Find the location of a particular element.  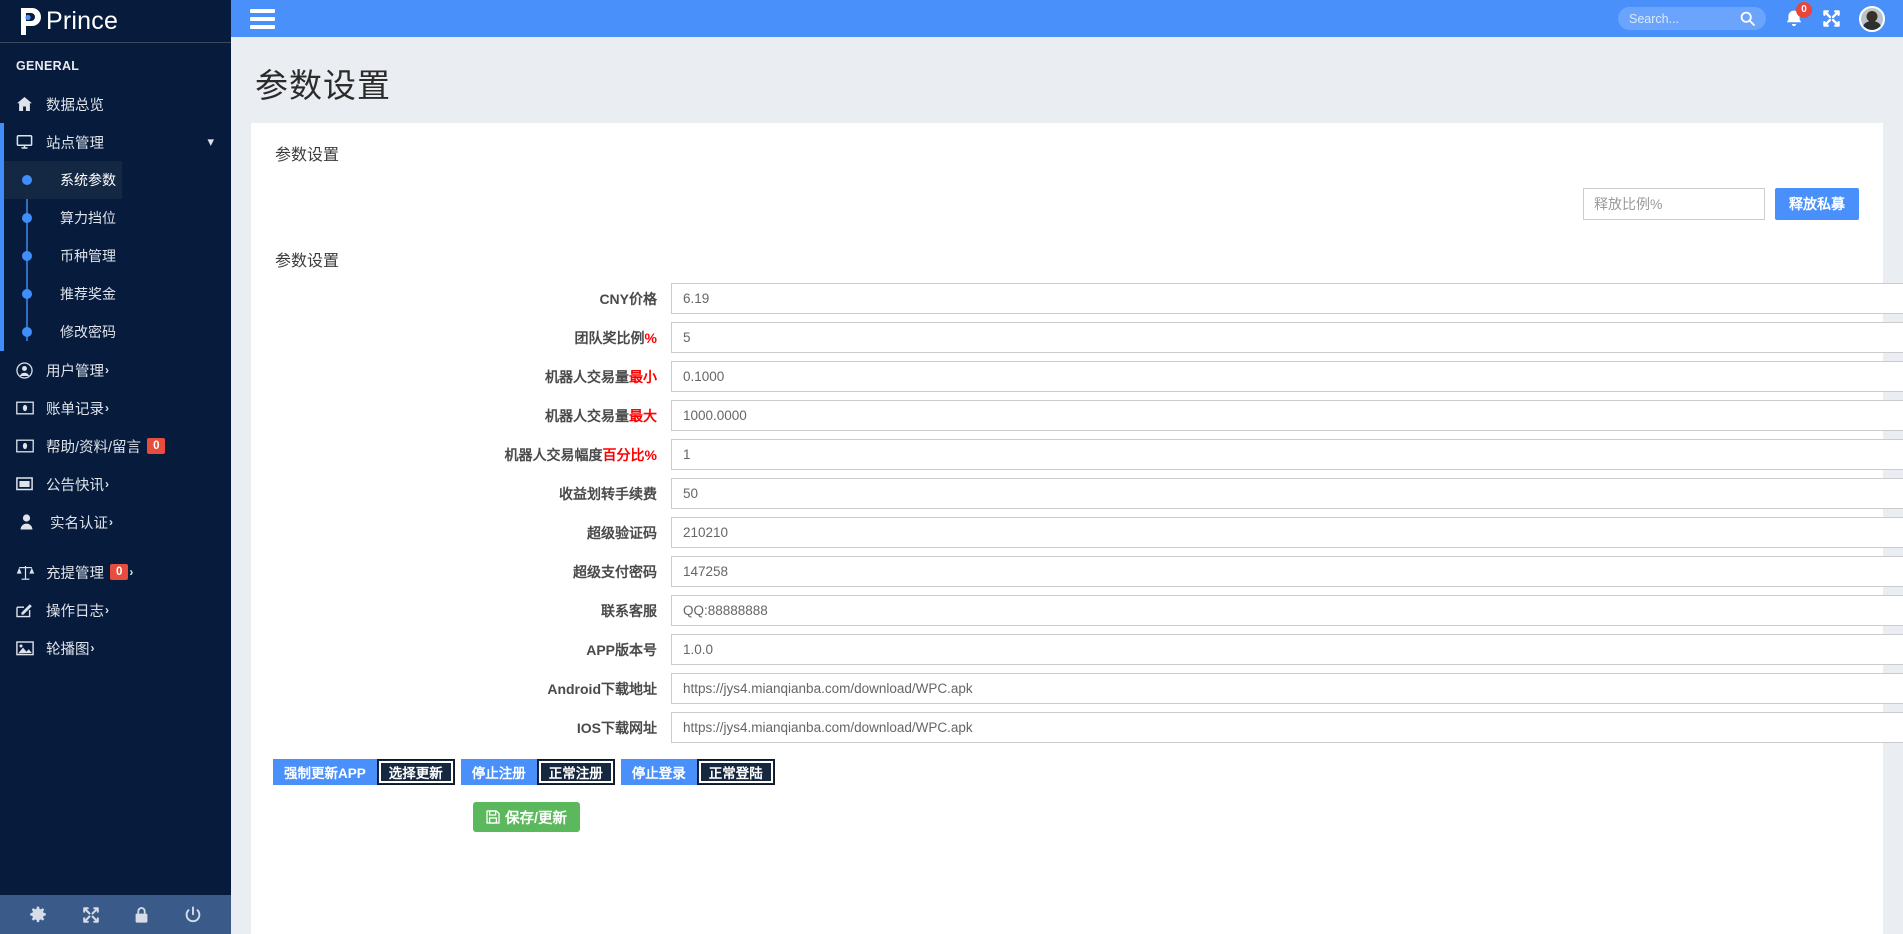

brand-logo: Prince is located at coordinates (115, 21).